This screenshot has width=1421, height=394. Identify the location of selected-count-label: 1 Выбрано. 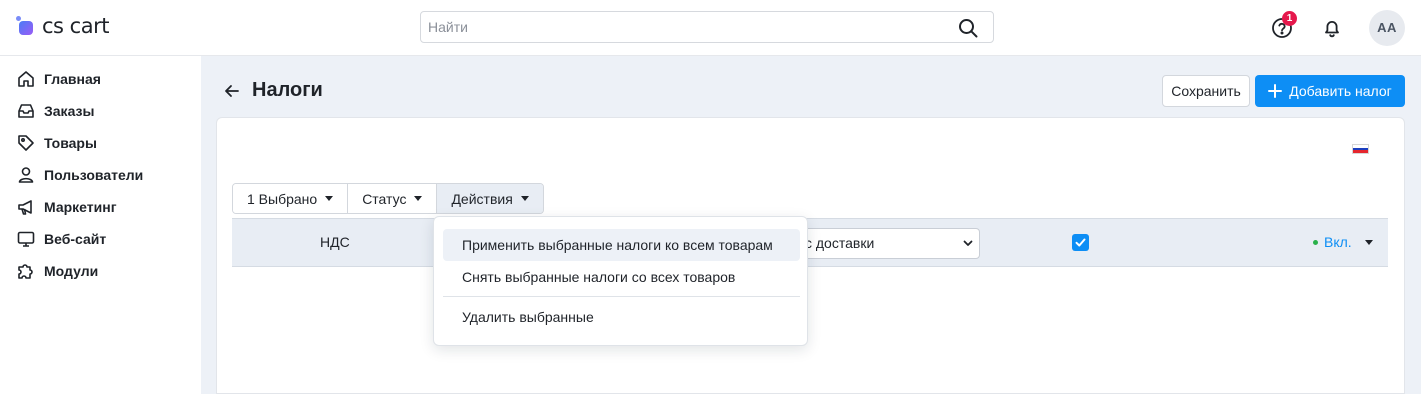
(282, 198).